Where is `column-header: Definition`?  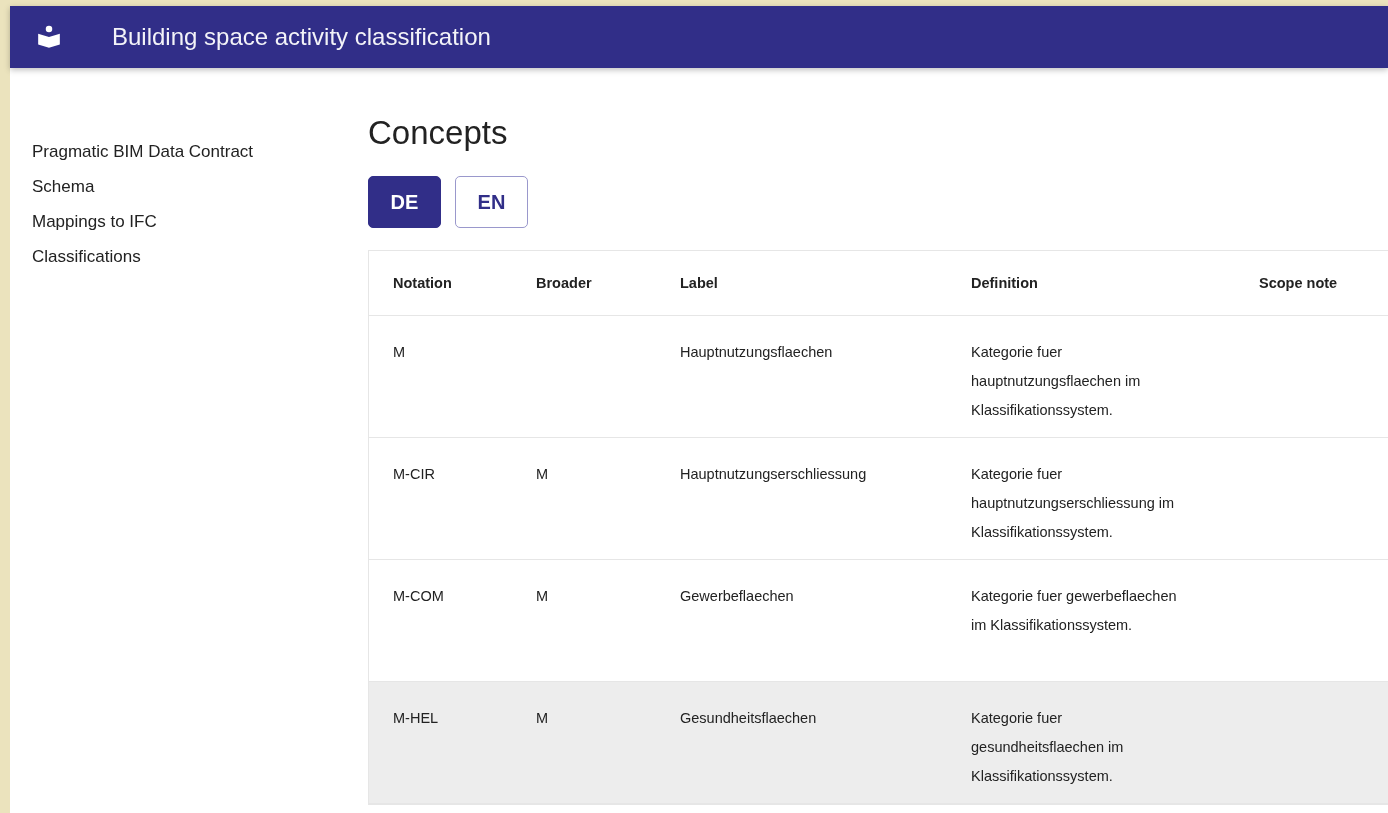
column-header: Definition is located at coordinates (1004, 283).